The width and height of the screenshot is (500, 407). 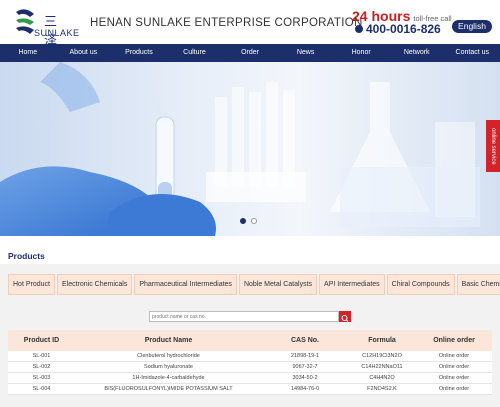 I want to click on product-id-cell: SL-003, so click(x=41, y=378).